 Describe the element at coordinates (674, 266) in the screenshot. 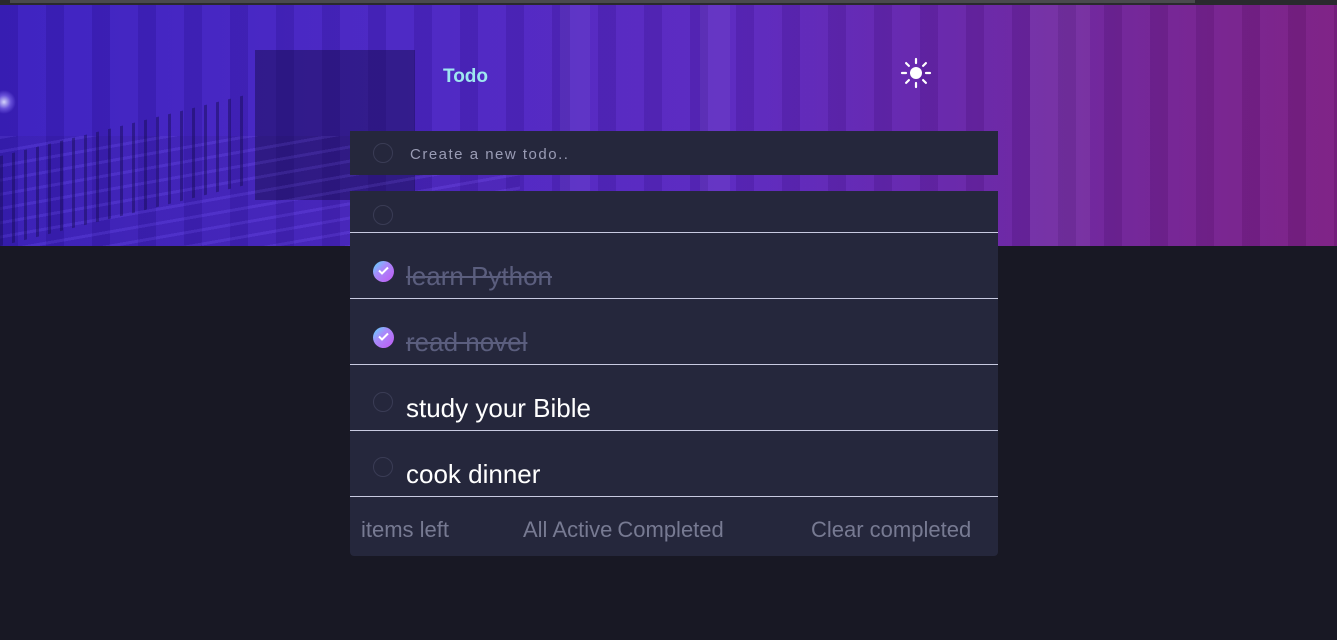

I see `todo-item: learn Python` at that location.